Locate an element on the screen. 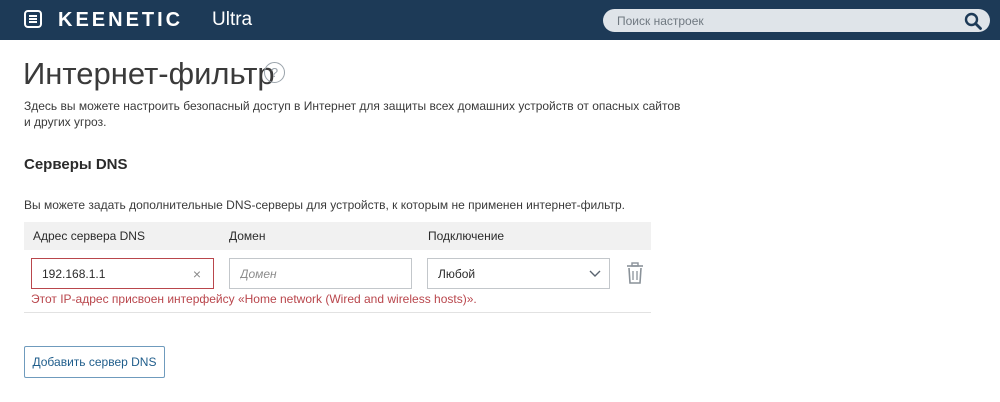 The width and height of the screenshot is (1000, 402). dns-domain-field is located at coordinates (320, 273).